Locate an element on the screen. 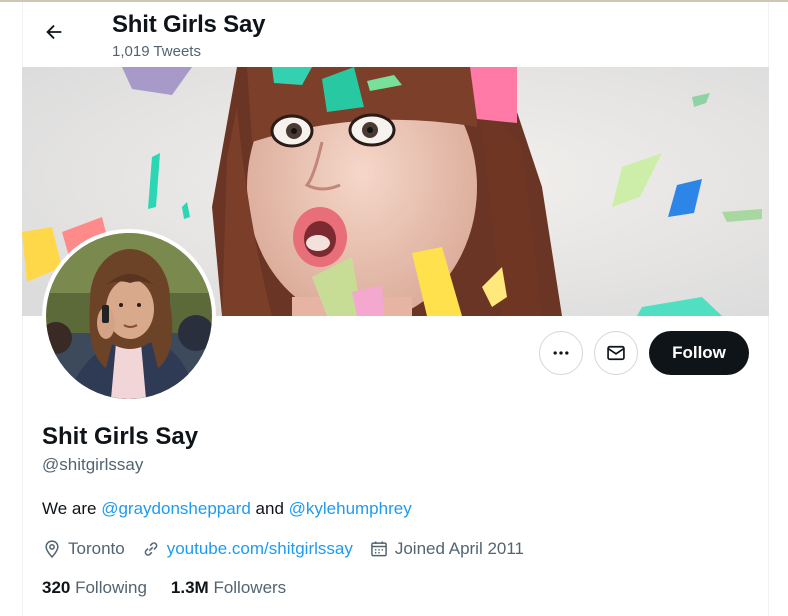 The image size is (788, 616). more-icon is located at coordinates (561, 353).